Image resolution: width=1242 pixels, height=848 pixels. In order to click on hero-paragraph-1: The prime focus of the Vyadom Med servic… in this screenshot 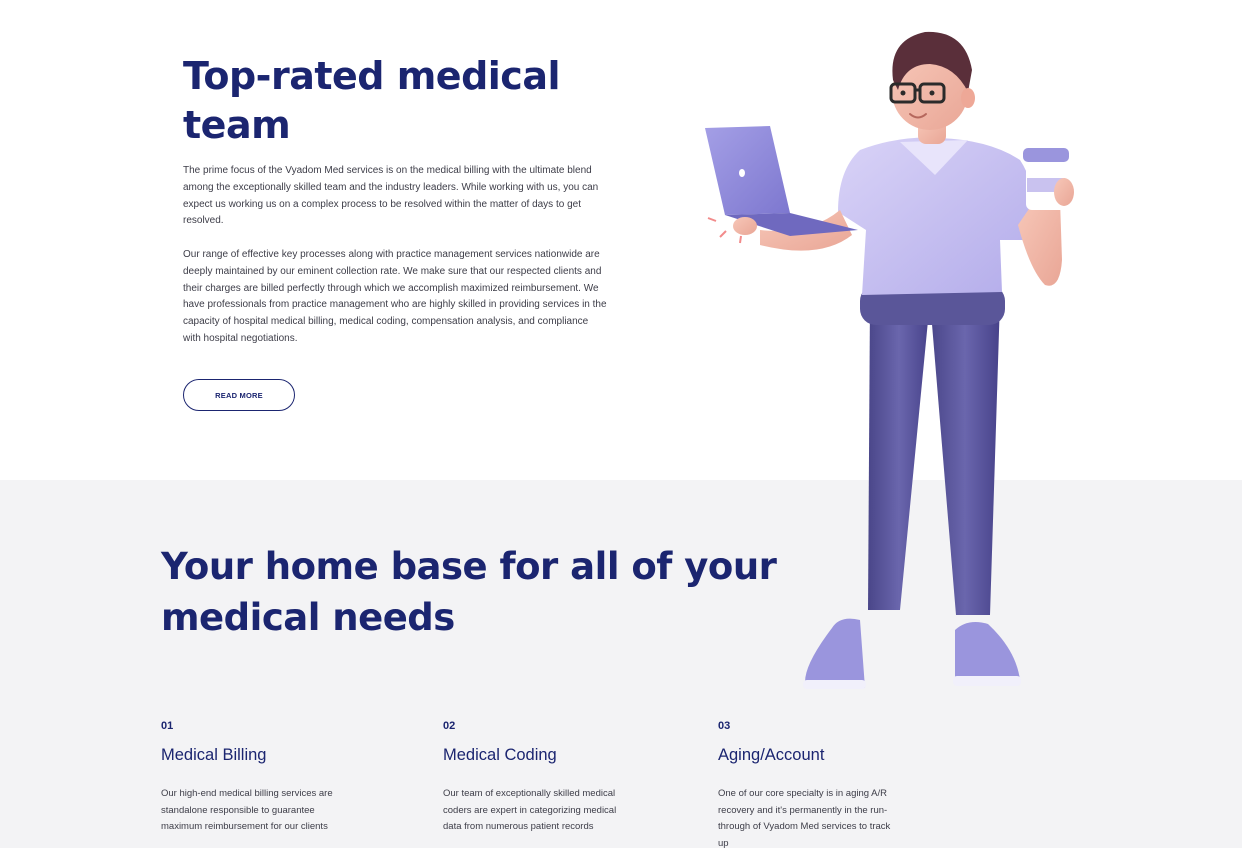, I will do `click(391, 196)`.